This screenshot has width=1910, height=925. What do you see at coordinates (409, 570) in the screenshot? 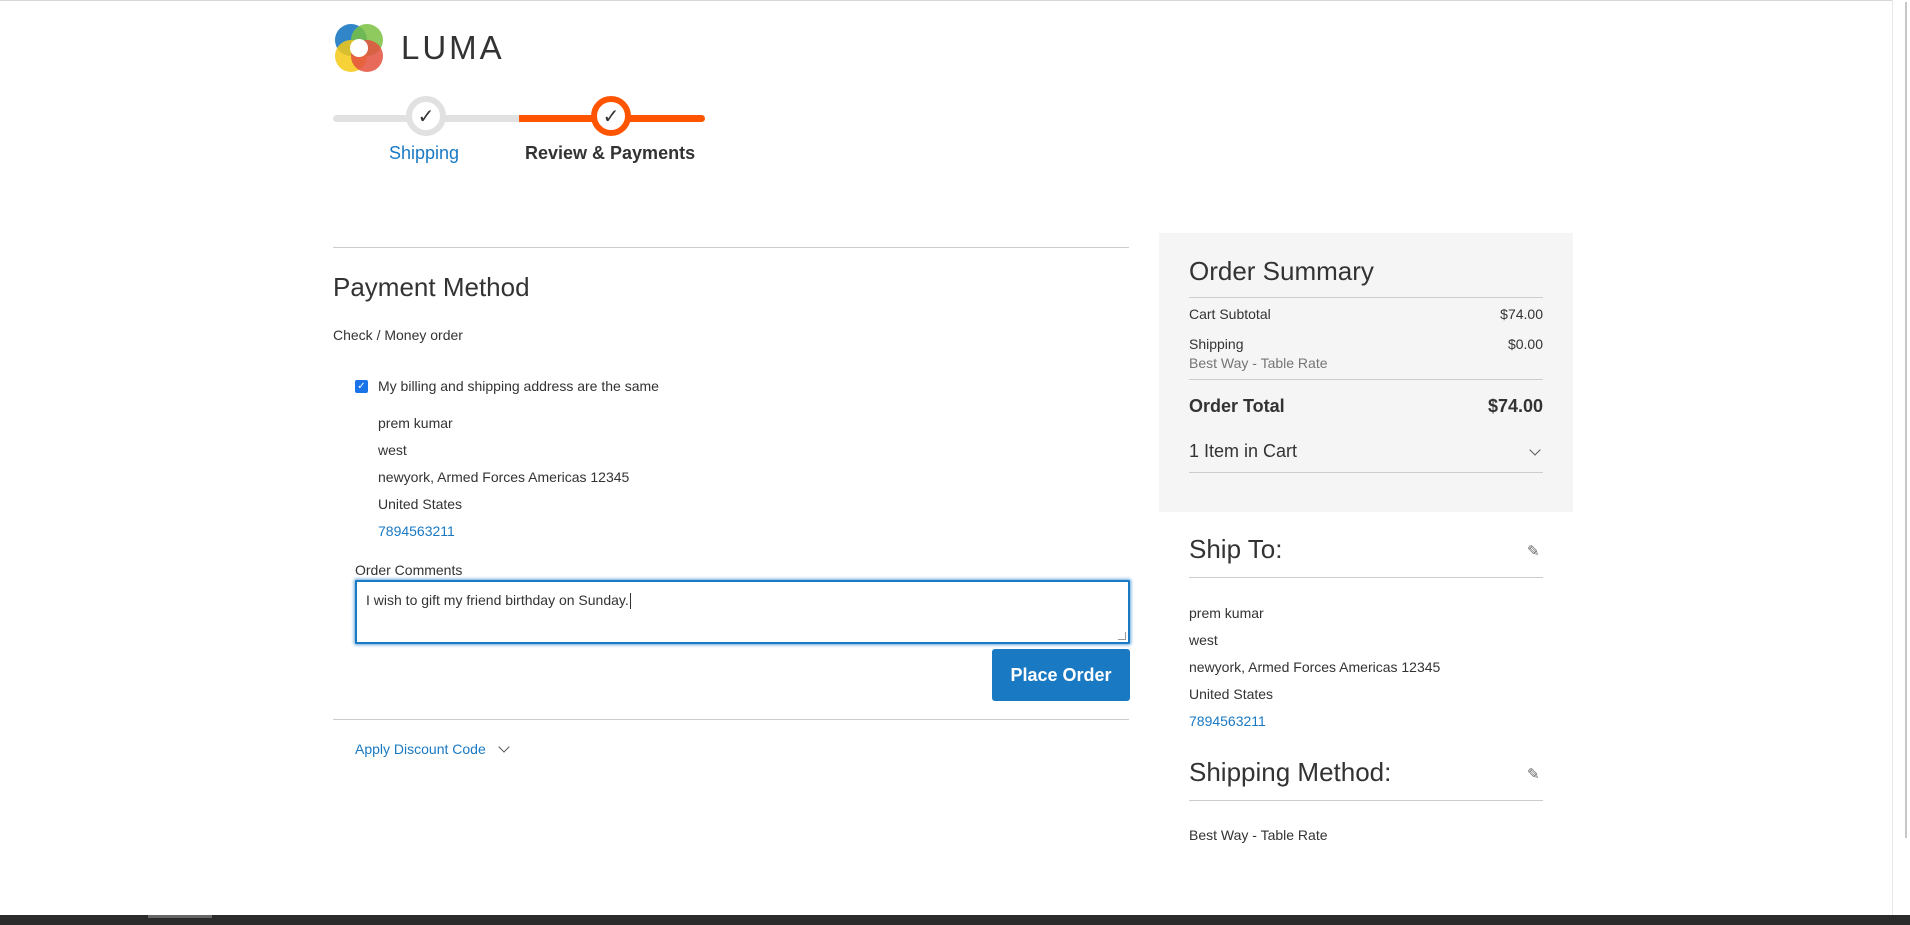
I see `order-comments-label: Order Comments` at bounding box center [409, 570].